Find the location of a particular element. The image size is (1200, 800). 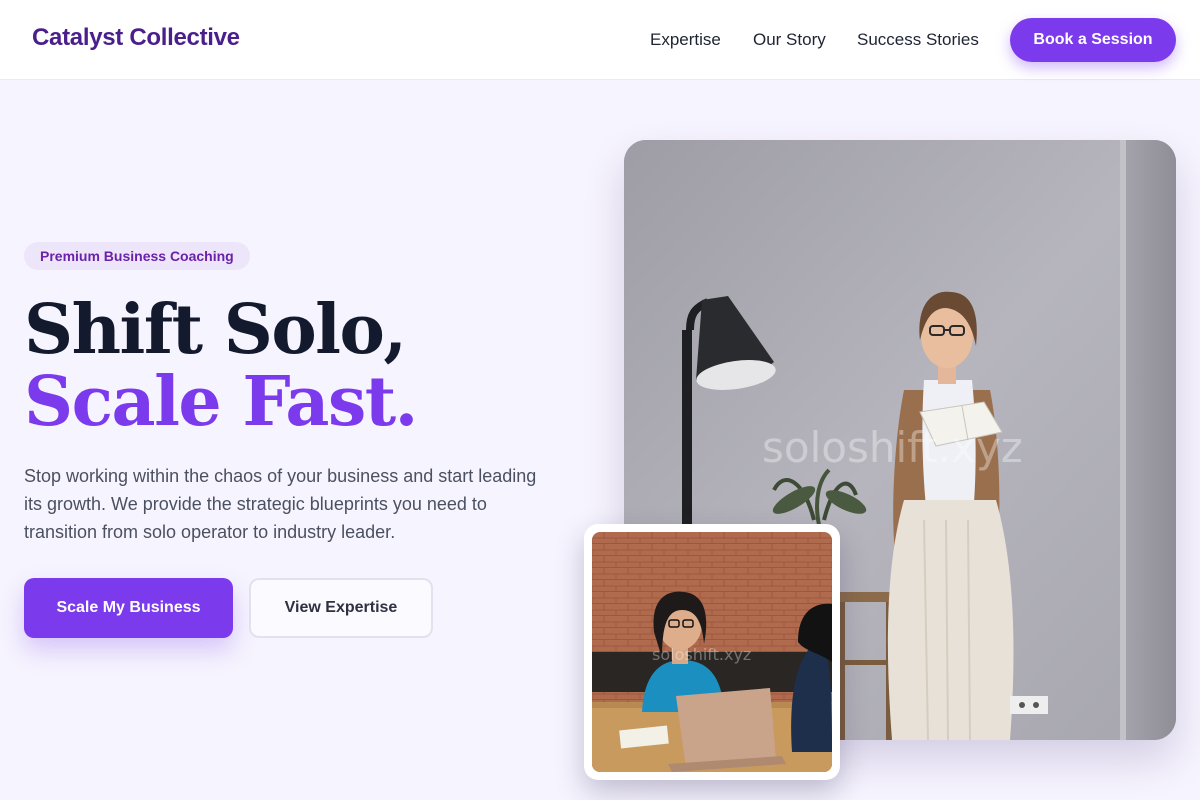

nav-link-success-stories: Success Stories is located at coordinates (918, 40).